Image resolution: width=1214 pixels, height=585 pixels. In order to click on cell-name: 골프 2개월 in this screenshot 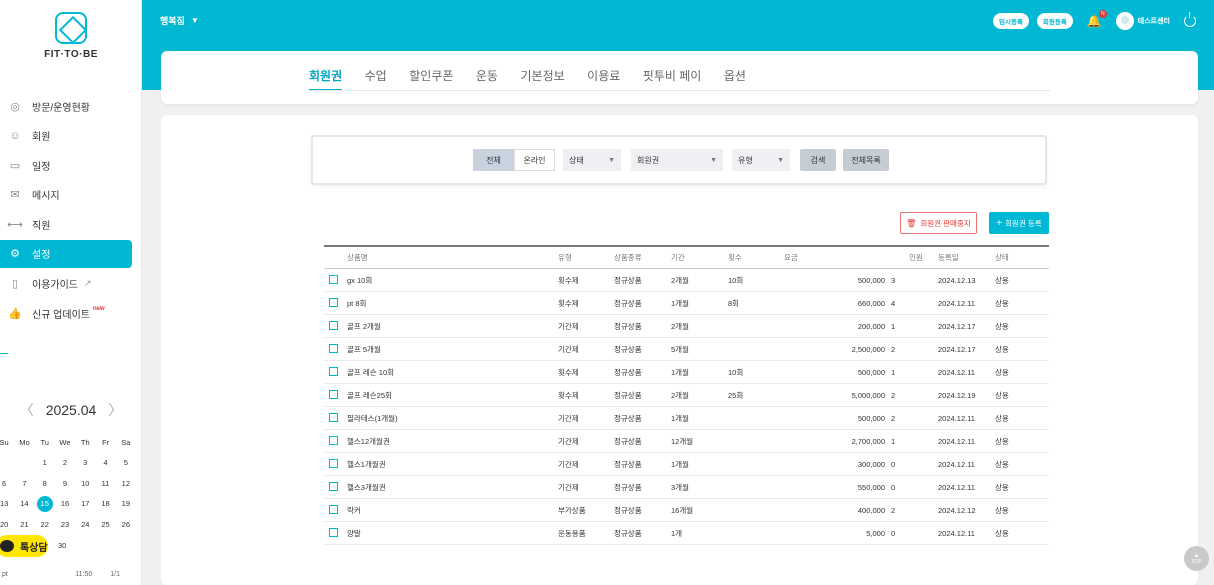, I will do `click(452, 326)`.